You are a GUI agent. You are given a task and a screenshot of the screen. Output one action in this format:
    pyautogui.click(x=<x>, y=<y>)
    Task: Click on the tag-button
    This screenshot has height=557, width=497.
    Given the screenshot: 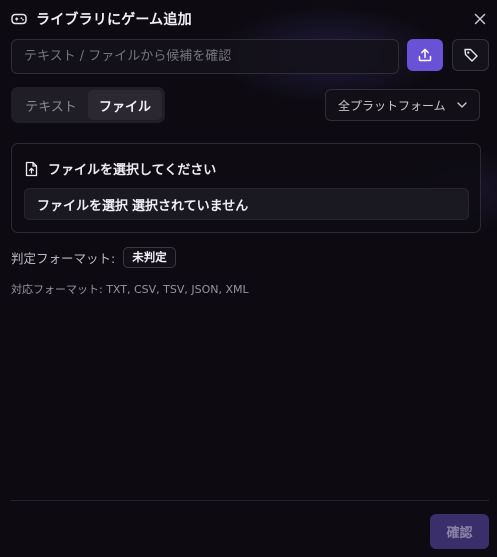 What is the action you would take?
    pyautogui.click(x=470, y=55)
    